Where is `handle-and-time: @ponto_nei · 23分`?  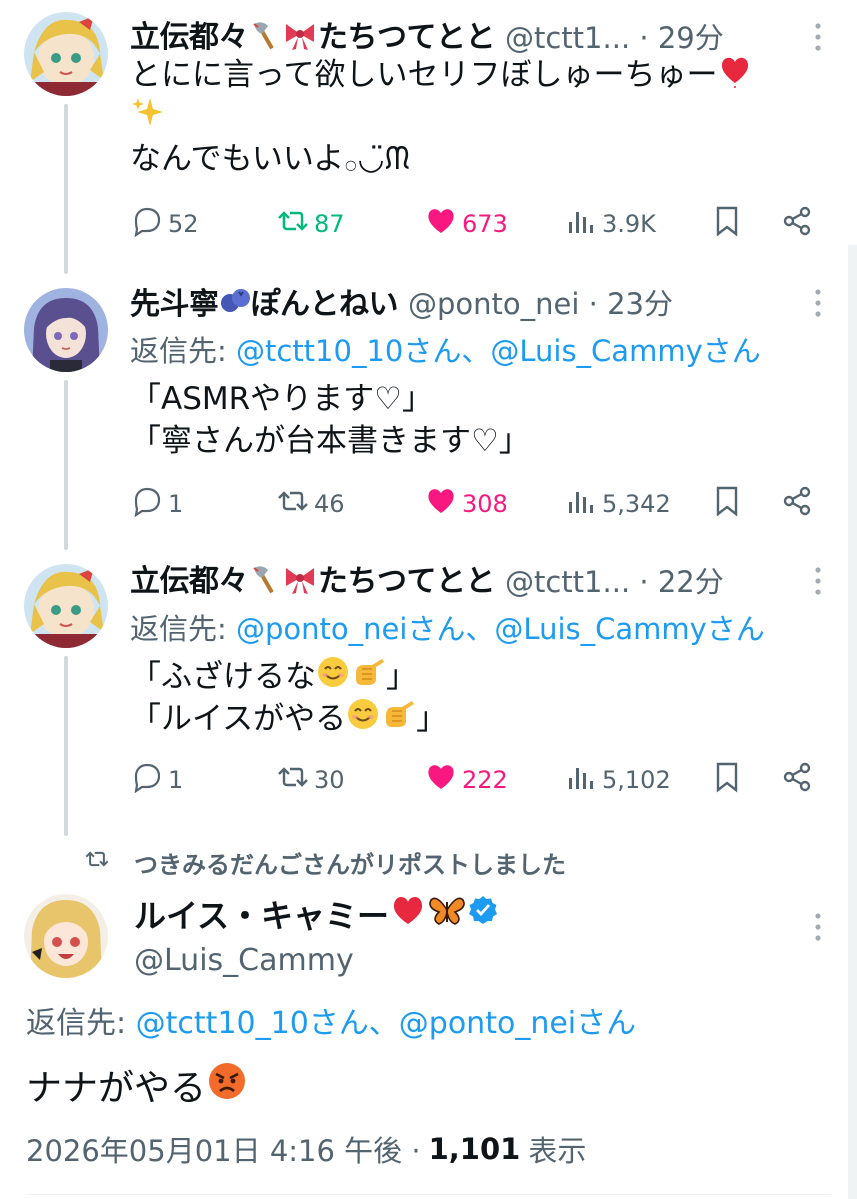
handle-and-time: @ponto_nei · 23分 is located at coordinates (540, 302).